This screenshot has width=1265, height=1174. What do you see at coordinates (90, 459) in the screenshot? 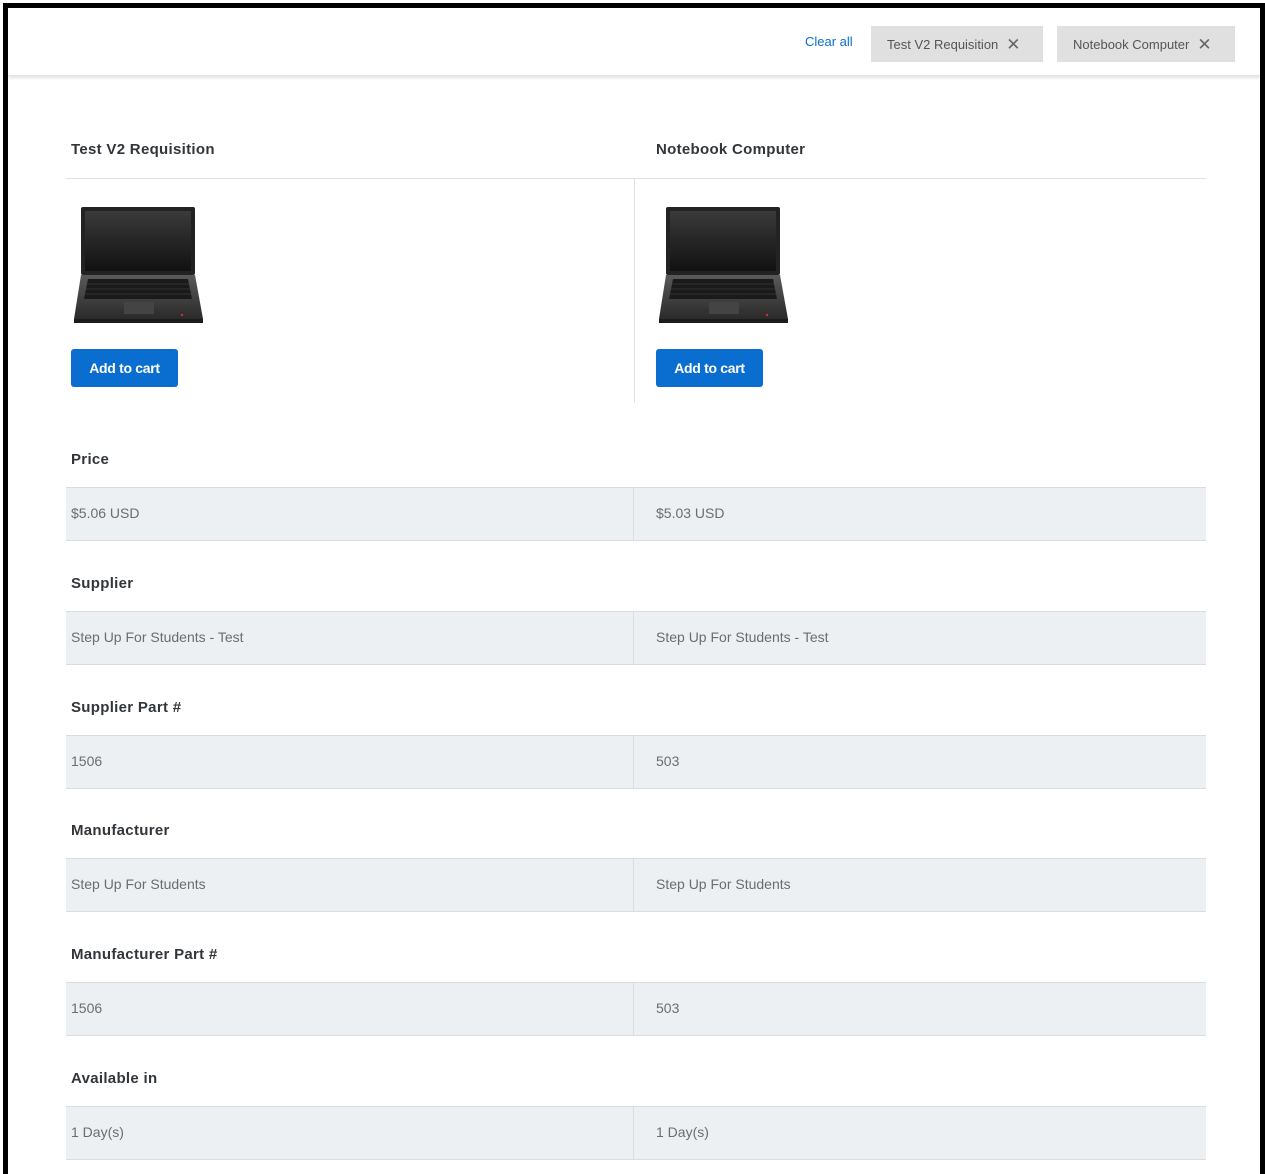
I see `section-label-price: Price` at bounding box center [90, 459].